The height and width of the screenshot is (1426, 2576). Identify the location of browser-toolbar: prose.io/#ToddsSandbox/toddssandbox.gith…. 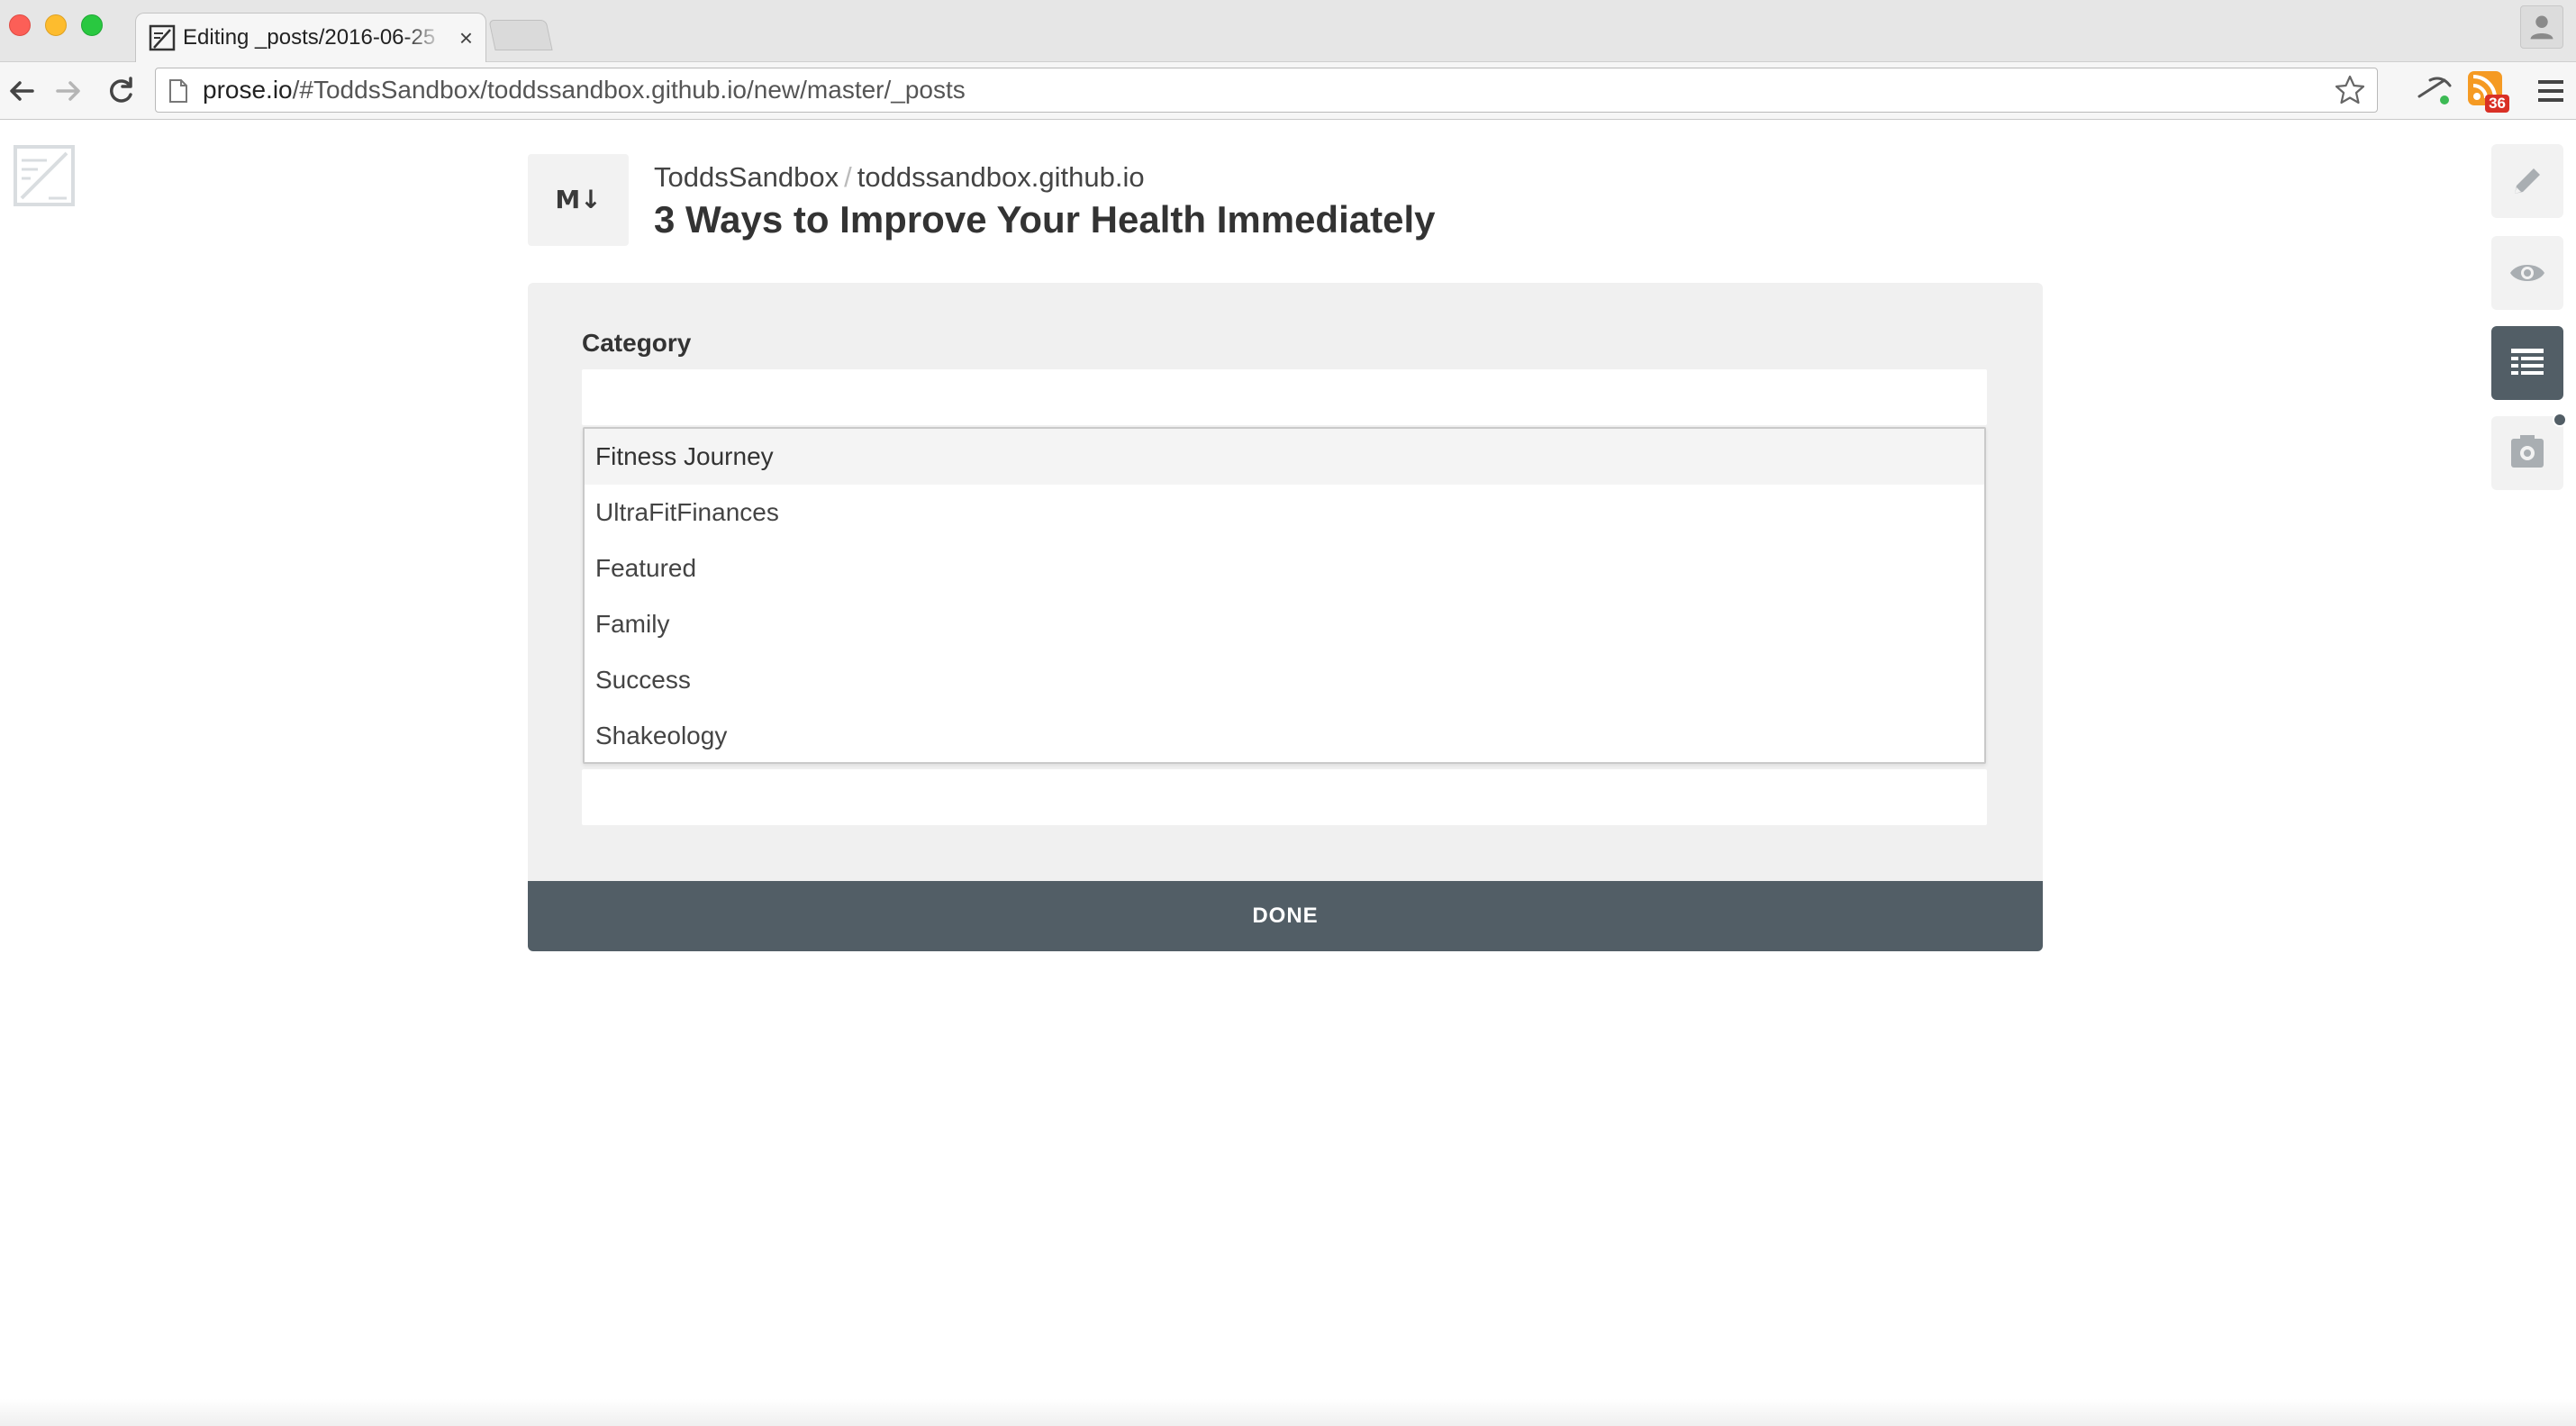
(1288, 91).